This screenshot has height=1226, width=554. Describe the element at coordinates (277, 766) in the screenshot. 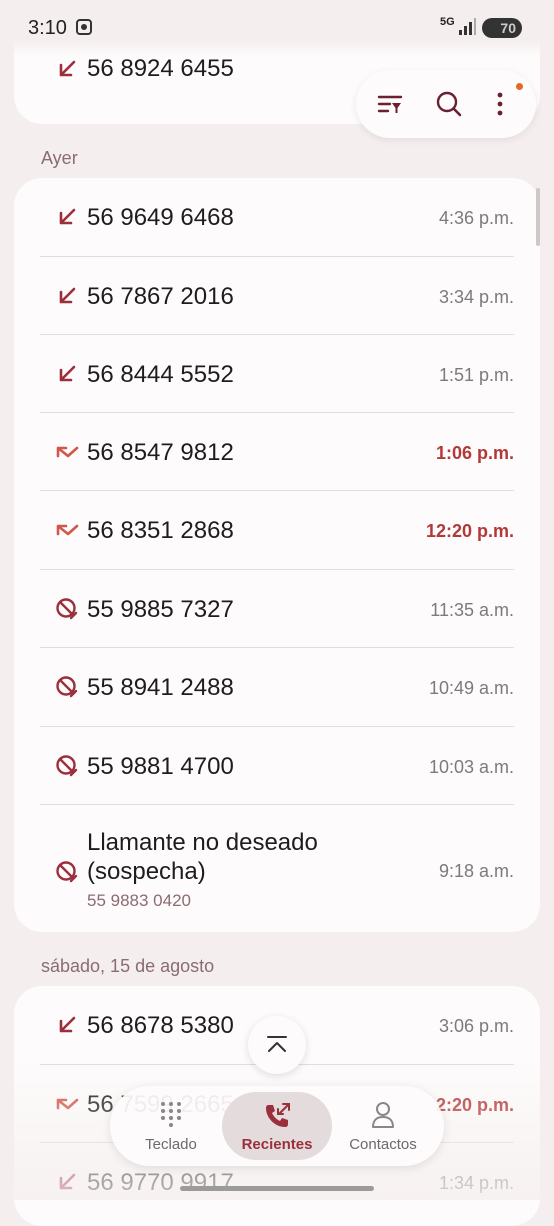

I see `call-row: 55 9881 4700 10:03 a.m.` at that location.